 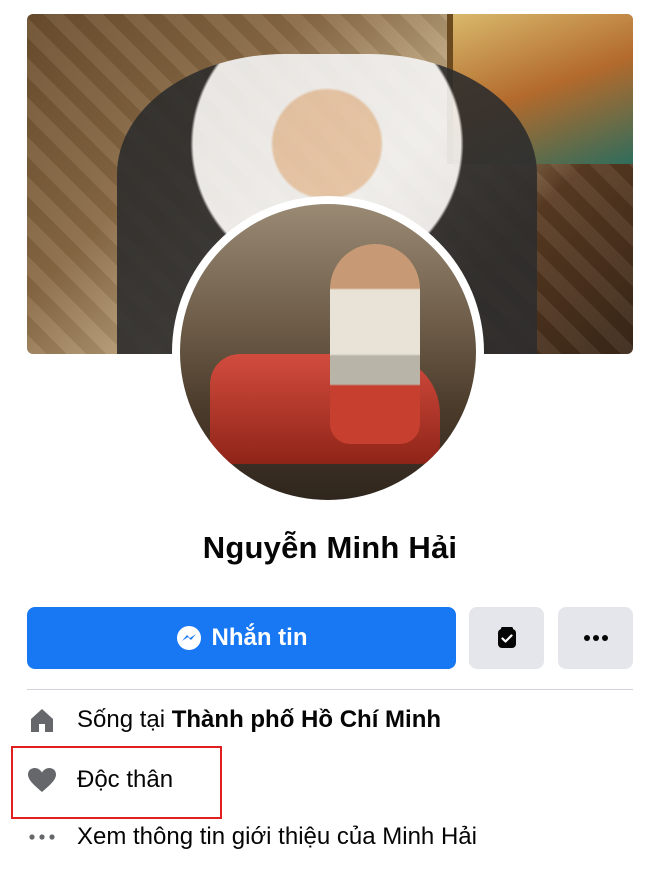 I want to click on messenger-icon, so click(x=188, y=638).